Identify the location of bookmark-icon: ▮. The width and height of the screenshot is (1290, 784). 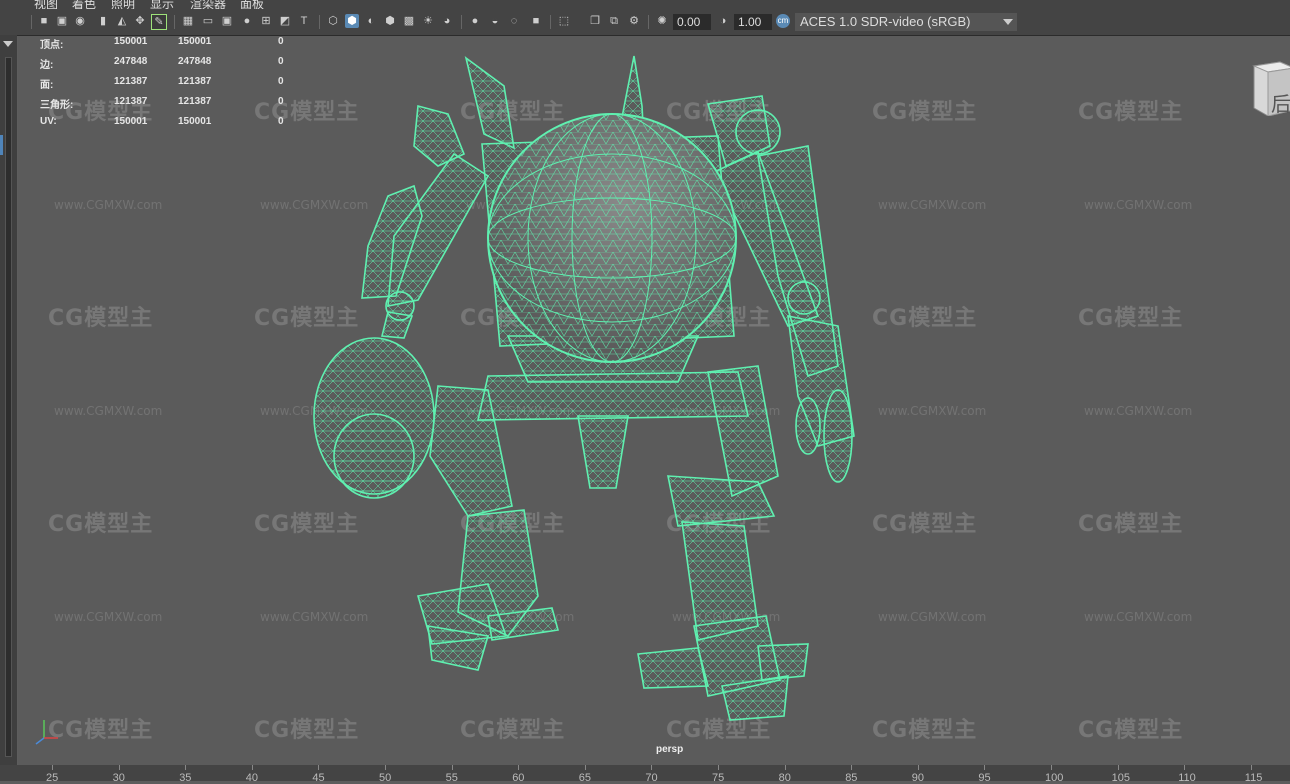
(103, 21).